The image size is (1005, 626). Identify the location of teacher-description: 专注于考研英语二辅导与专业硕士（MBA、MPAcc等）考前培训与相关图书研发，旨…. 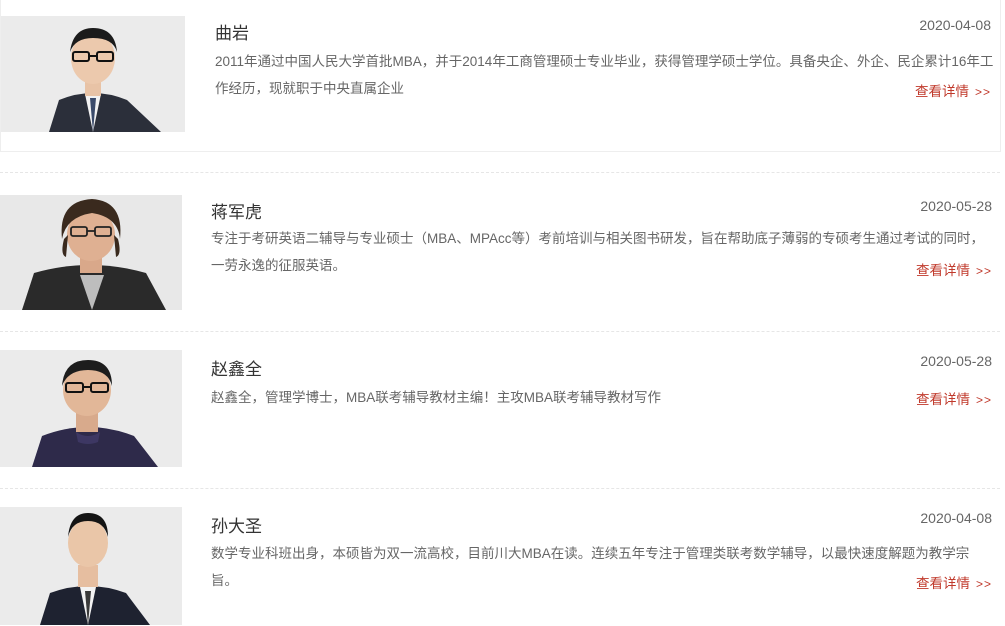
(598, 252).